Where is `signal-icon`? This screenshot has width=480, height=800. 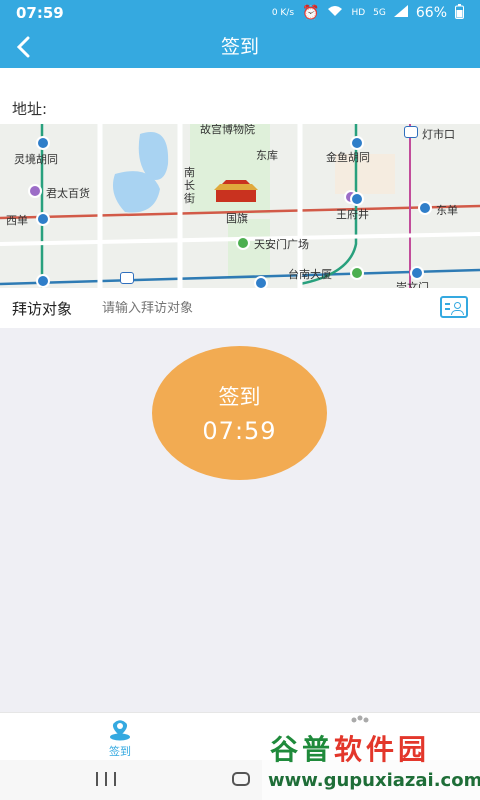 signal-icon is located at coordinates (400, 13).